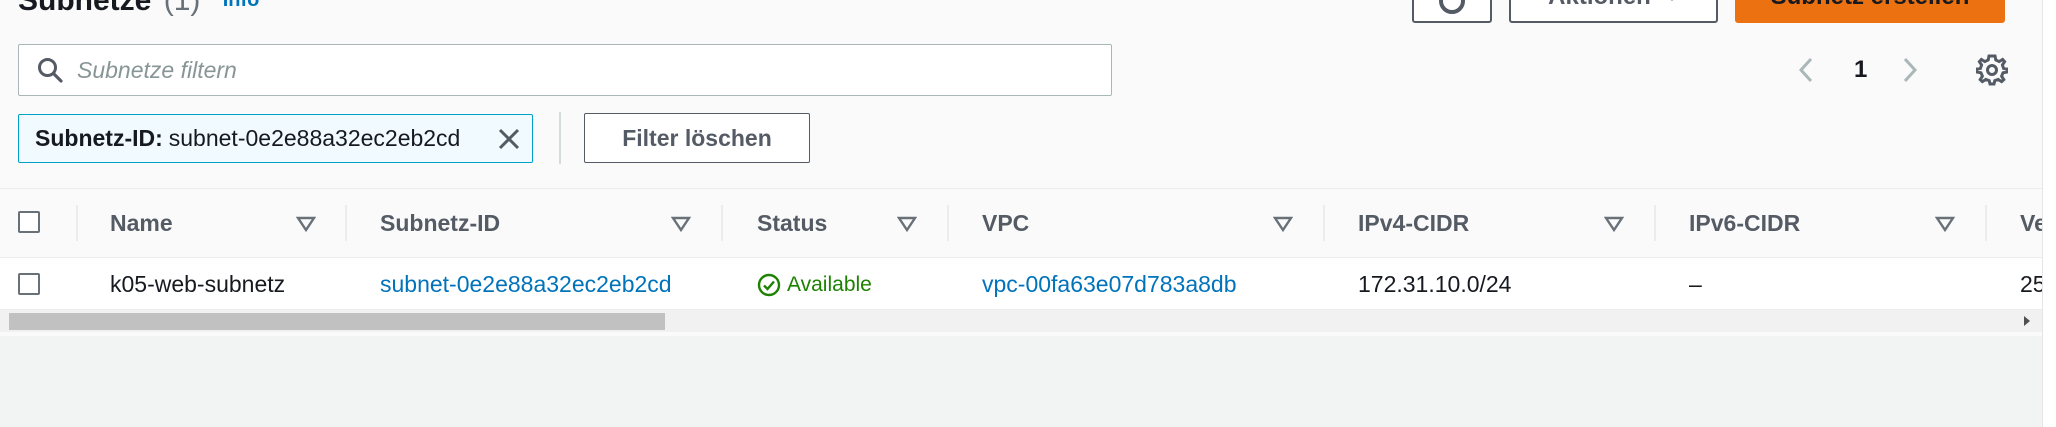  I want to click on token-value: subnet-0e2e88a32ec2eb2cd, so click(314, 138).